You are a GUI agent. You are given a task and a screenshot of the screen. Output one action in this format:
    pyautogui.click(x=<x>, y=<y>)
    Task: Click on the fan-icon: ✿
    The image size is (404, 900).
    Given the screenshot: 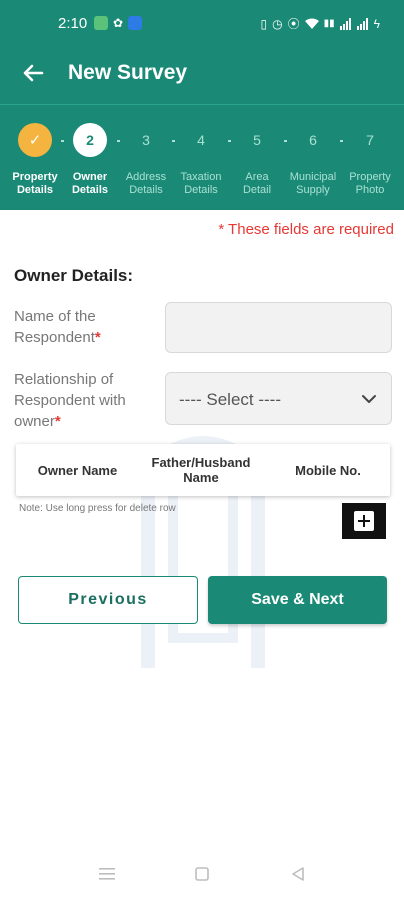 What is the action you would take?
    pyautogui.click(x=118, y=23)
    